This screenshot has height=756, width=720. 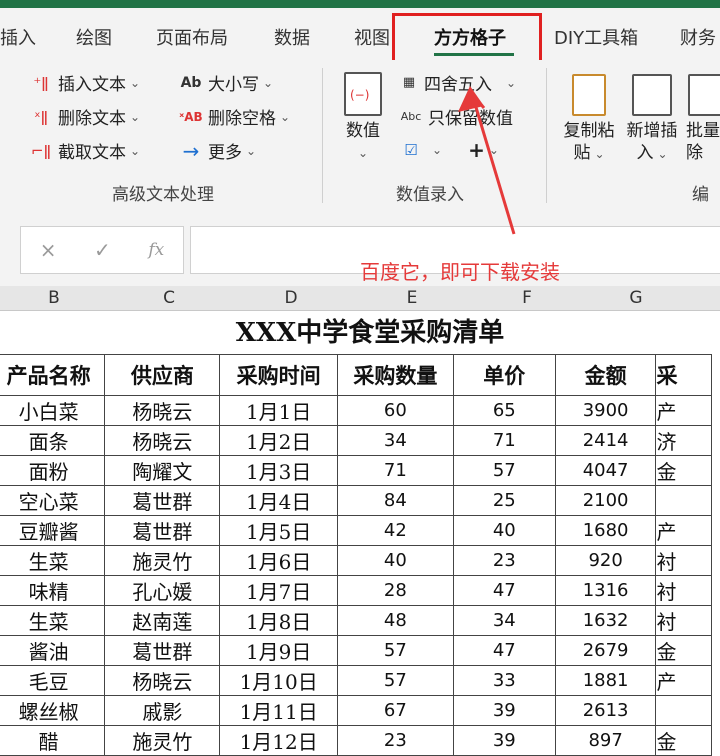 What do you see at coordinates (48, 250) in the screenshot?
I see `cancel-icon: ×` at bounding box center [48, 250].